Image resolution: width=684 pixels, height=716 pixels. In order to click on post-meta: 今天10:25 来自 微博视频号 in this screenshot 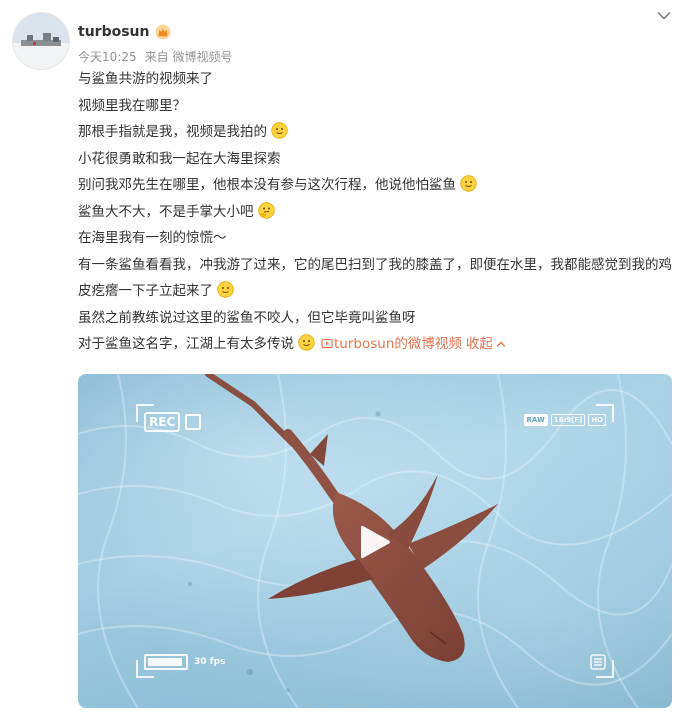, I will do `click(155, 56)`.